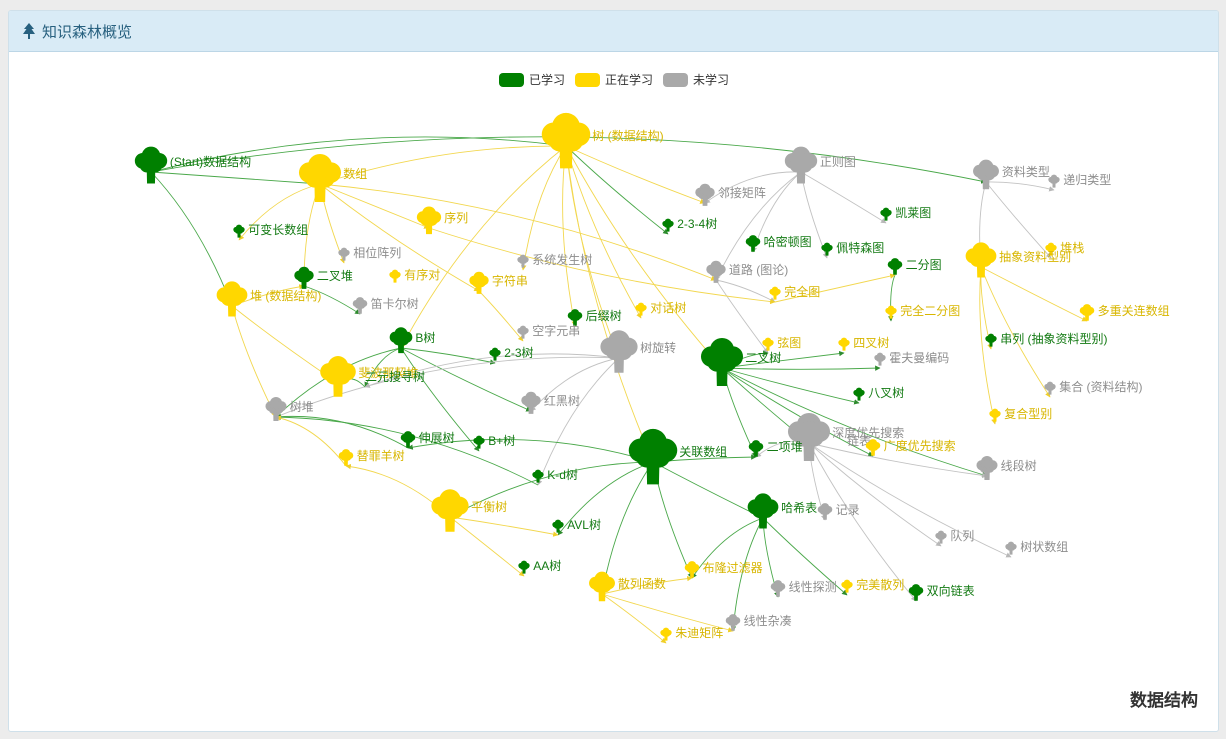 The width and height of the screenshot is (1226, 739). Describe the element at coordinates (395, 376) in the screenshot. I see `node-bst: 二元搜寻树` at that location.